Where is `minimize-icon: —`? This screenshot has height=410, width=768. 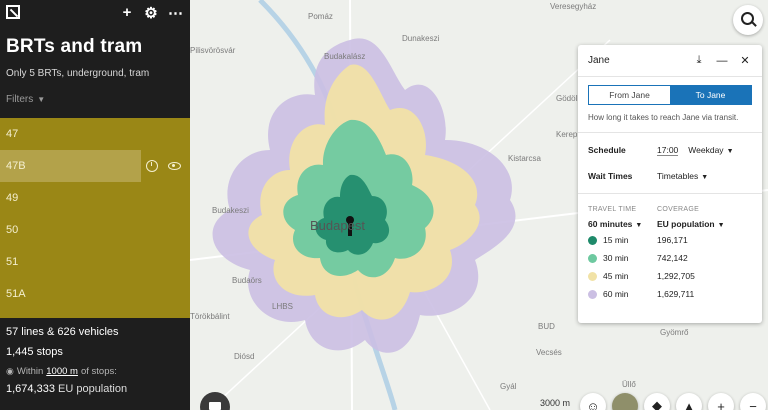 minimize-icon: — is located at coordinates (722, 61).